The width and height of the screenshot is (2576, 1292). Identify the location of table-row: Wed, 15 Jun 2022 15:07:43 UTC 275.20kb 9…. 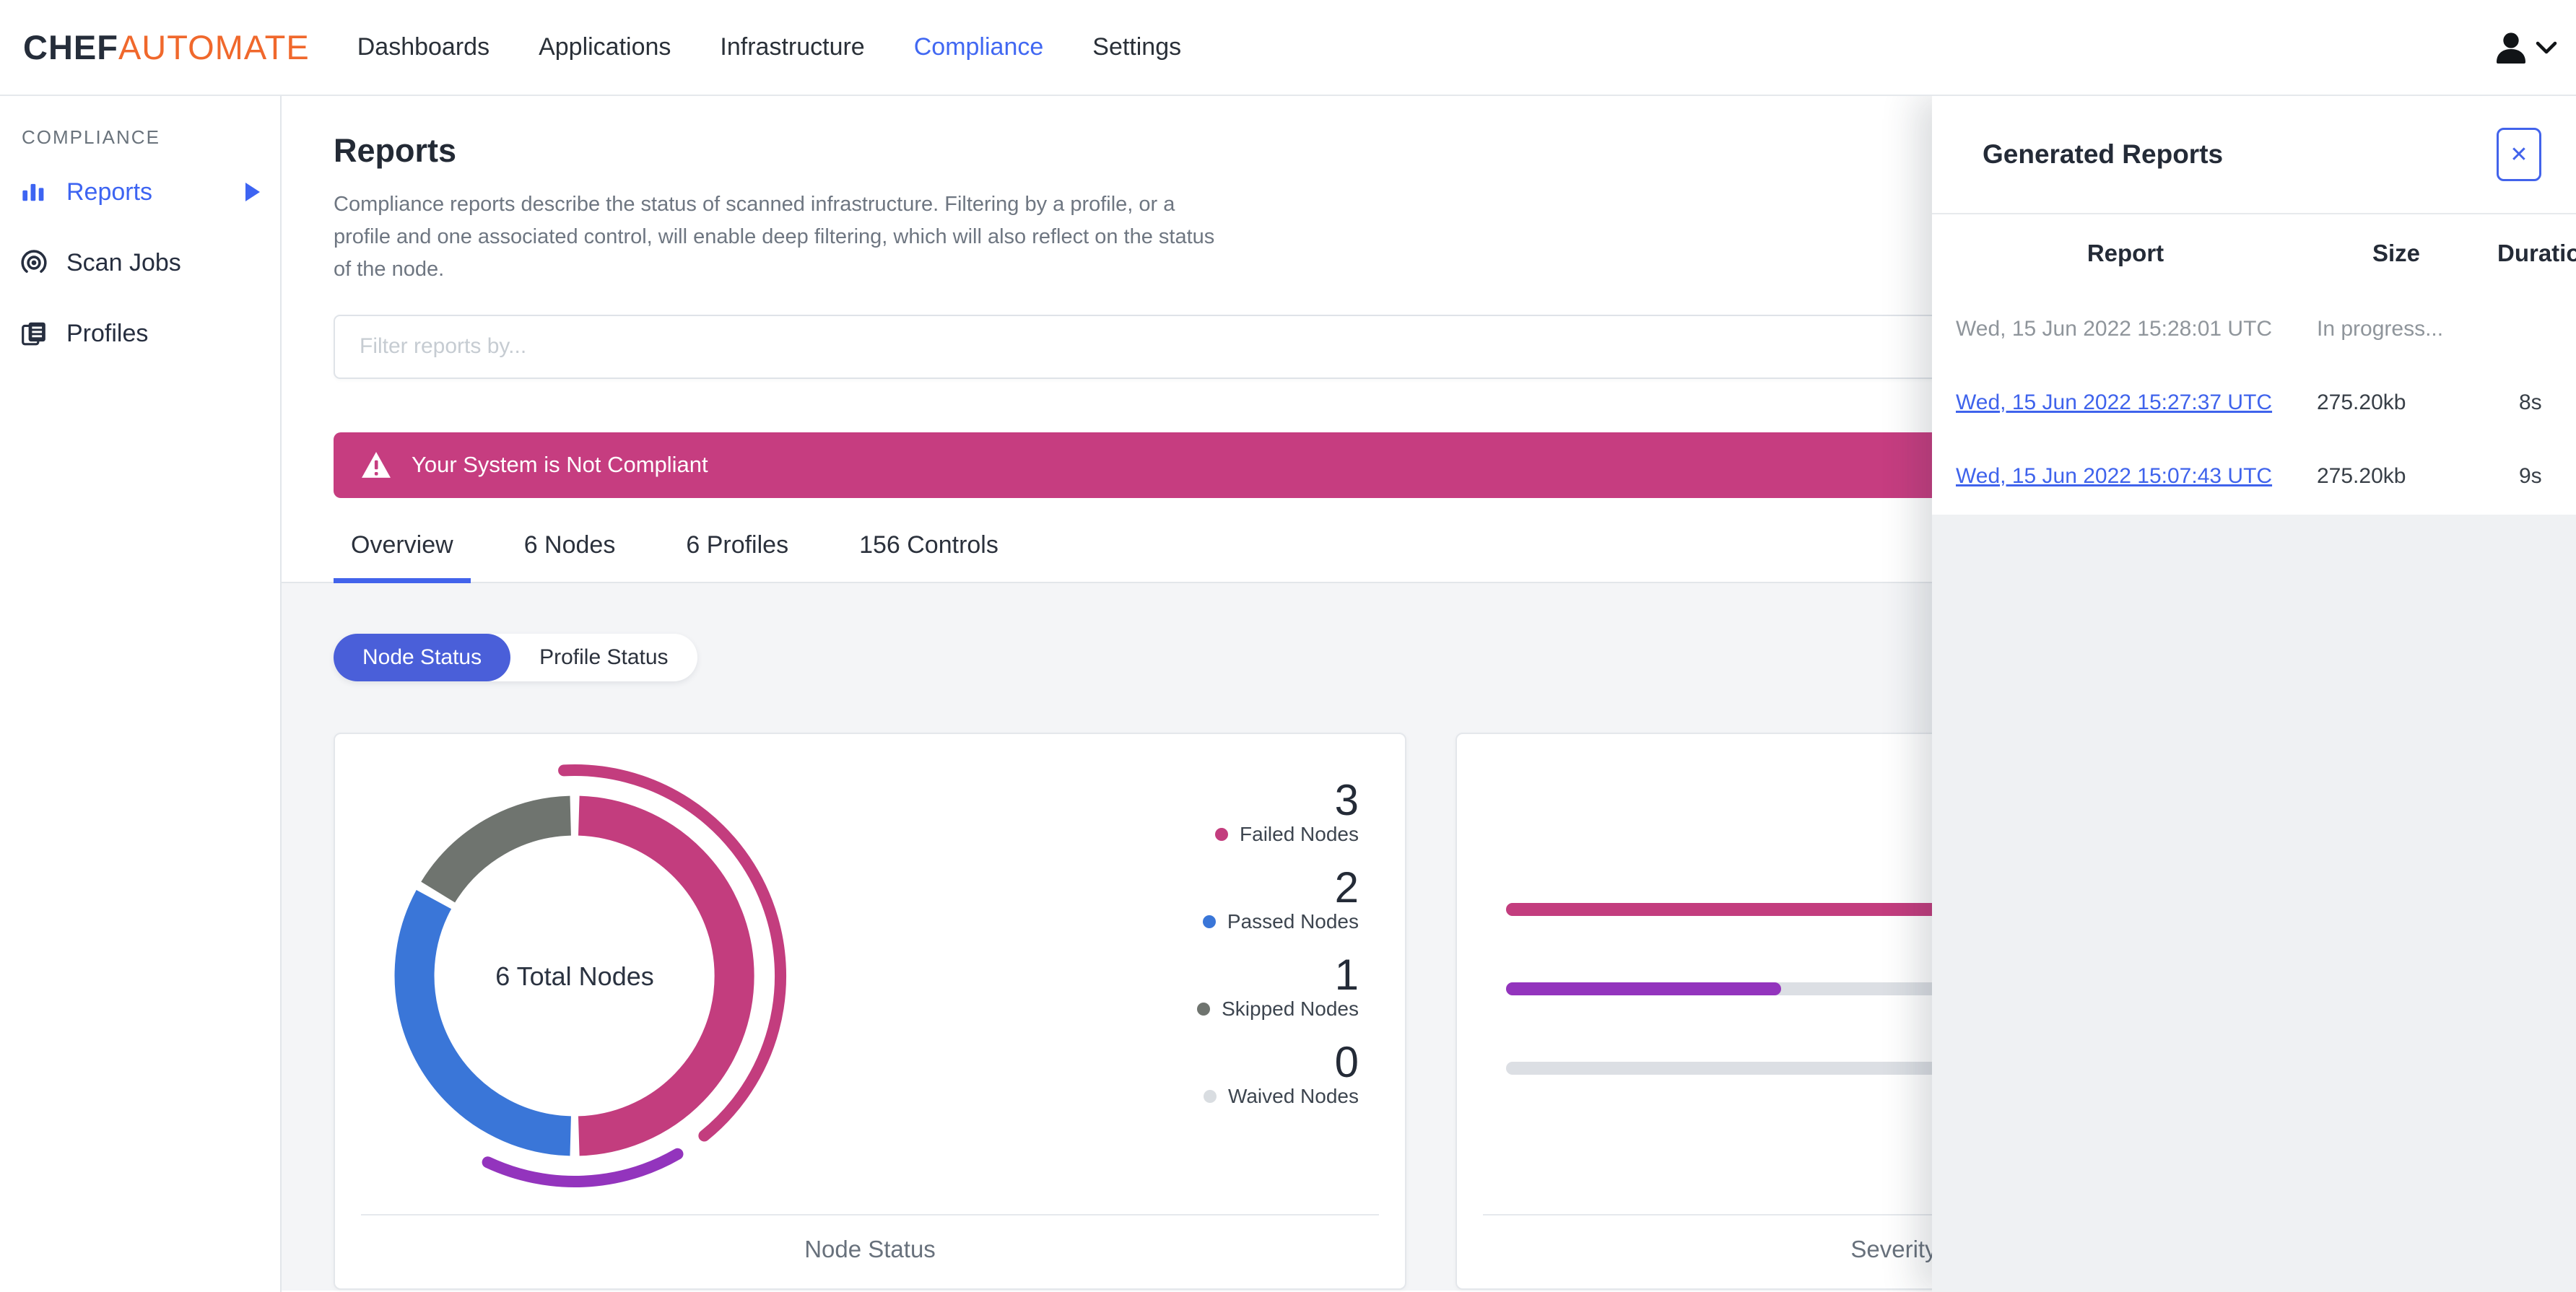
(2256, 477).